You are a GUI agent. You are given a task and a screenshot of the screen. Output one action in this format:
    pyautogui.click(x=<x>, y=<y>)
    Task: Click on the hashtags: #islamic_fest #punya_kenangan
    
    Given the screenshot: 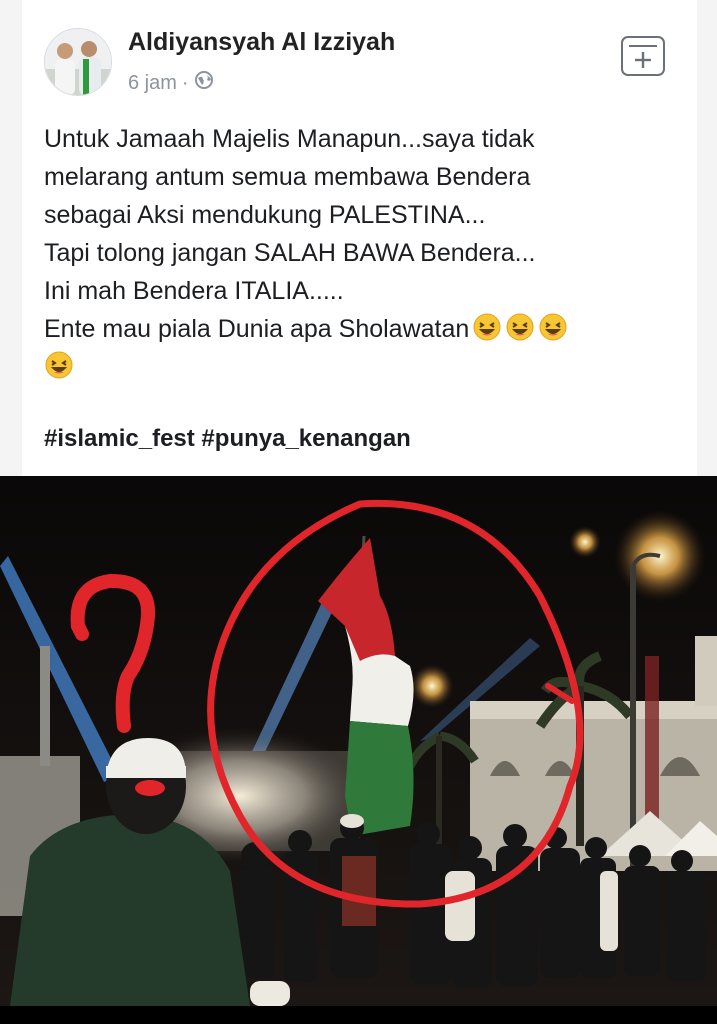 What is the action you would take?
    pyautogui.click(x=227, y=439)
    